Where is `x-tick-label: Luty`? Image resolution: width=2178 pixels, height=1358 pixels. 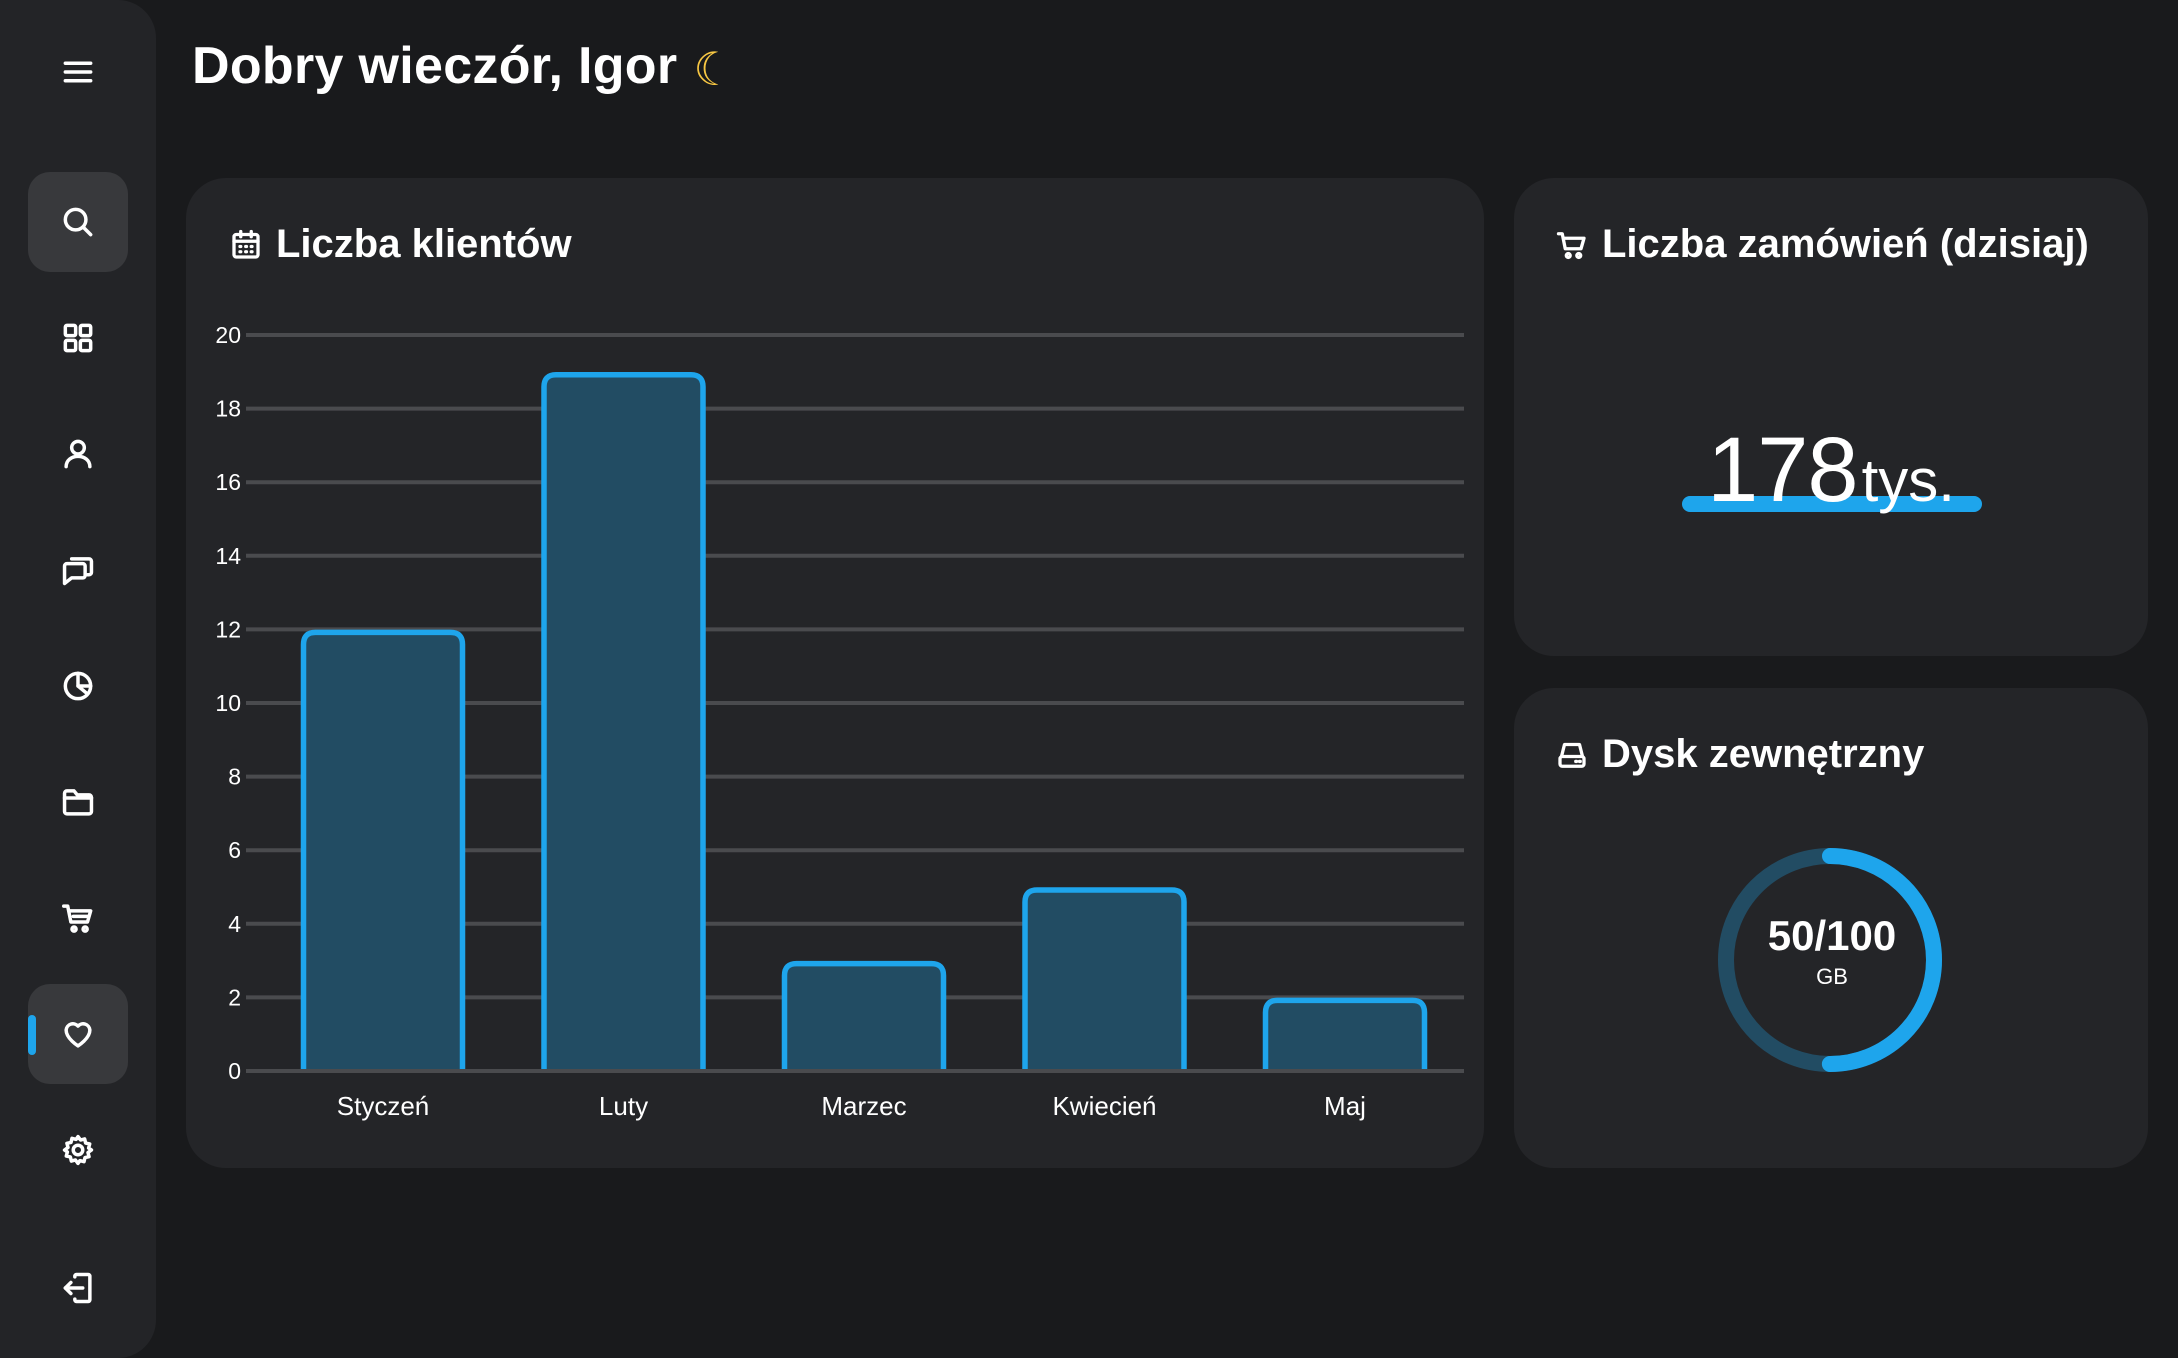
x-tick-label: Luty is located at coordinates (623, 1106).